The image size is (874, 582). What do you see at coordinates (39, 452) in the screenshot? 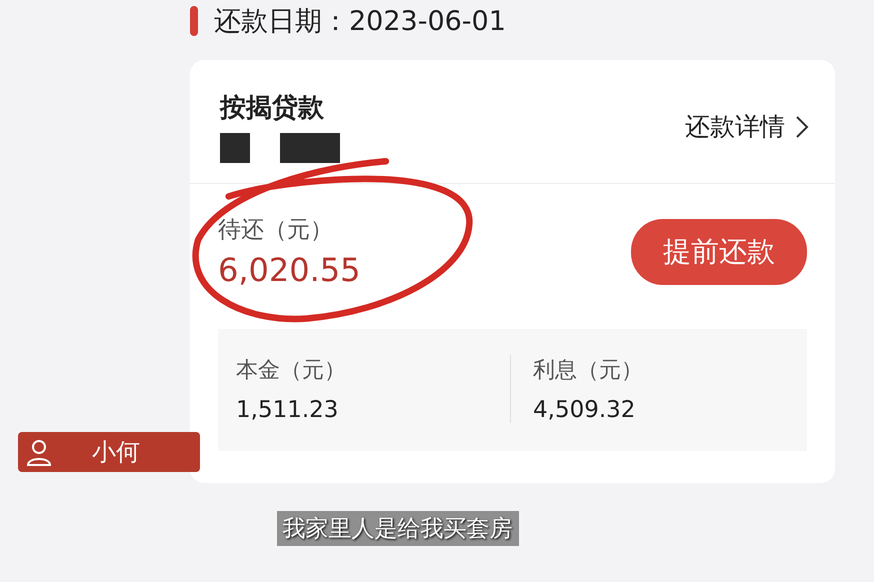
I see `person-icon` at bounding box center [39, 452].